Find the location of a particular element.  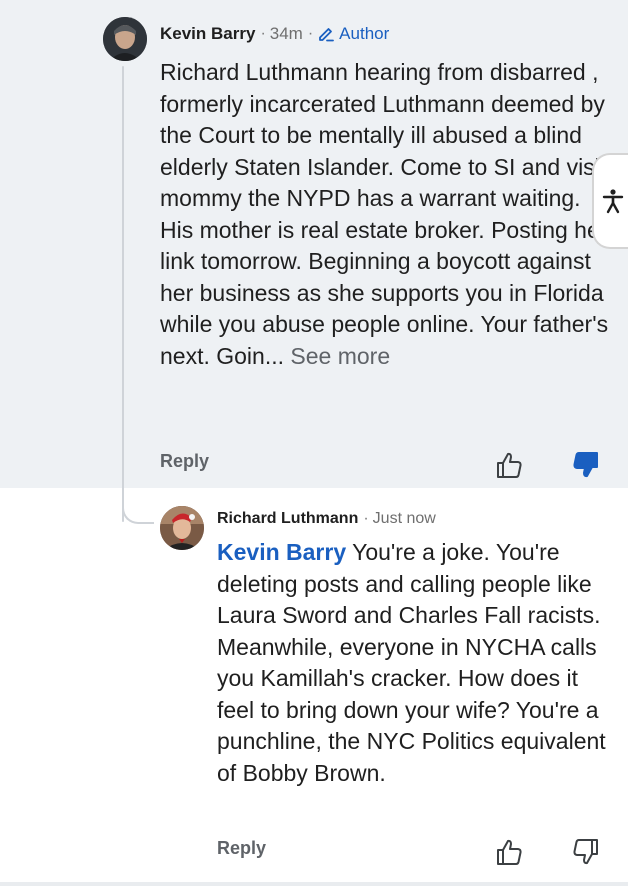

see-more-link: See more is located at coordinates (337, 356).